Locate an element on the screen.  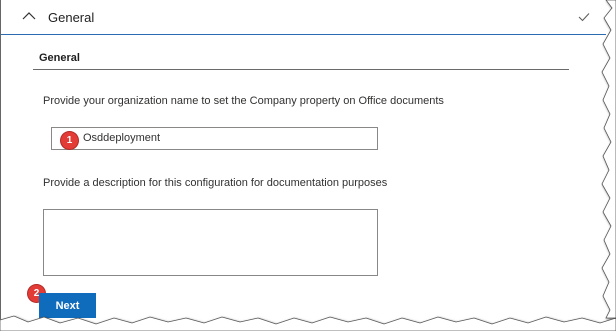
accordion-header-general: General is located at coordinates (303, 17).